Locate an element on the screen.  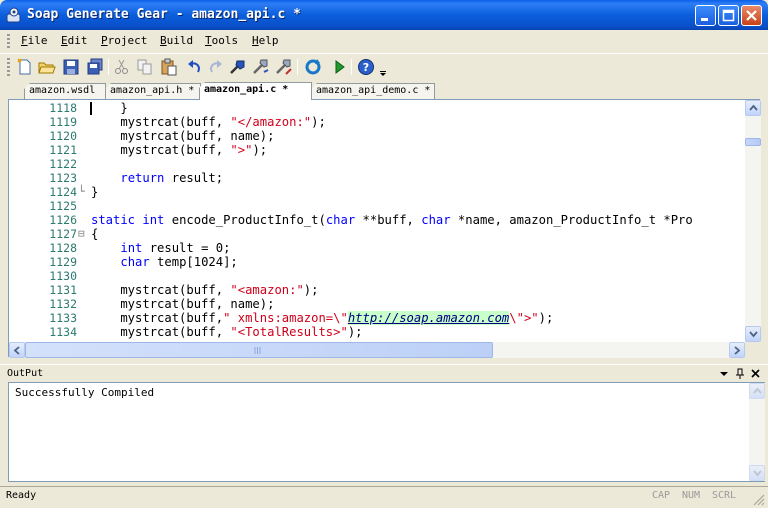
tools-button is located at coordinates (261, 67).